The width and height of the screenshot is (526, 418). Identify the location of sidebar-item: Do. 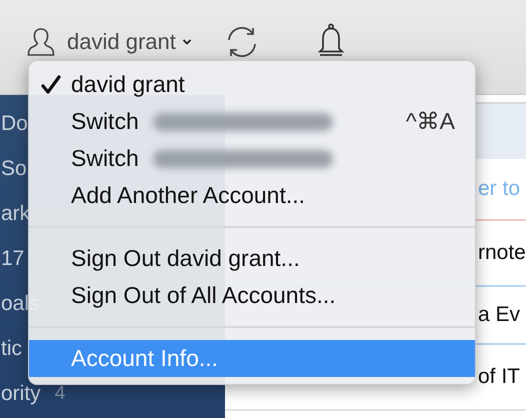
(14, 124).